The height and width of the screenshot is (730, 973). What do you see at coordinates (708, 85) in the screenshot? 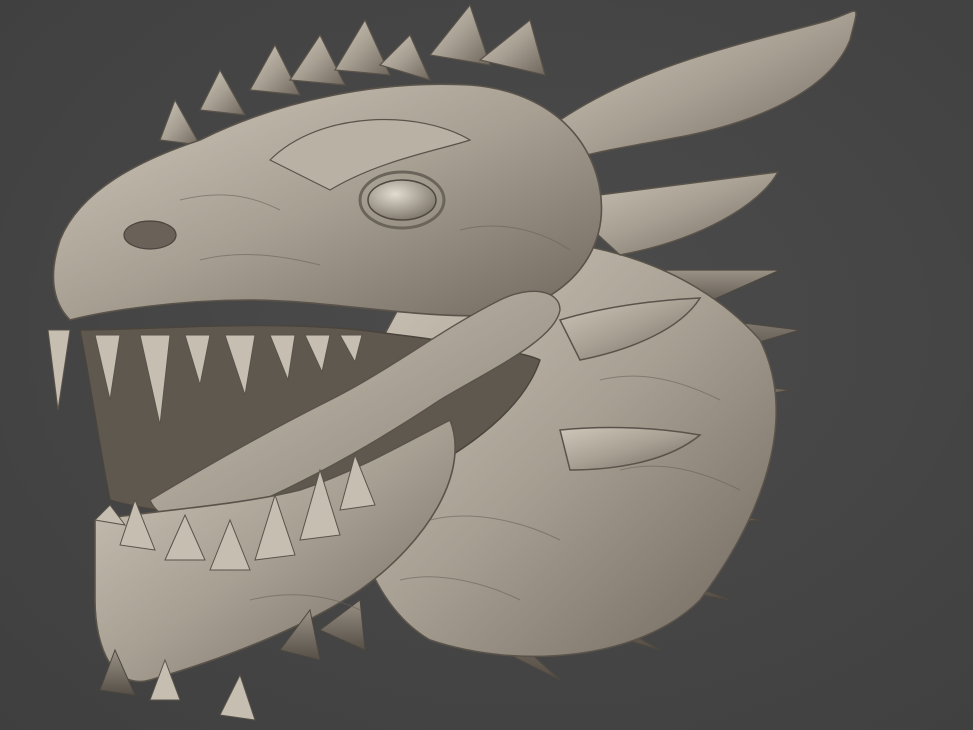
I see `main-horn` at bounding box center [708, 85].